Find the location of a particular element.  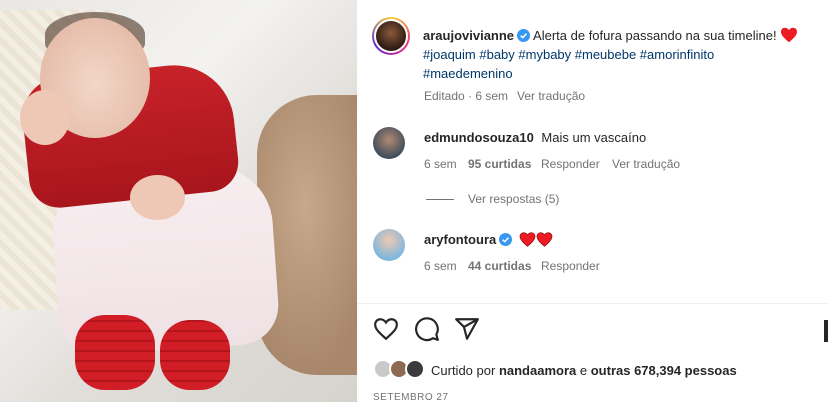

liked-by-conjunction: e is located at coordinates (583, 370).